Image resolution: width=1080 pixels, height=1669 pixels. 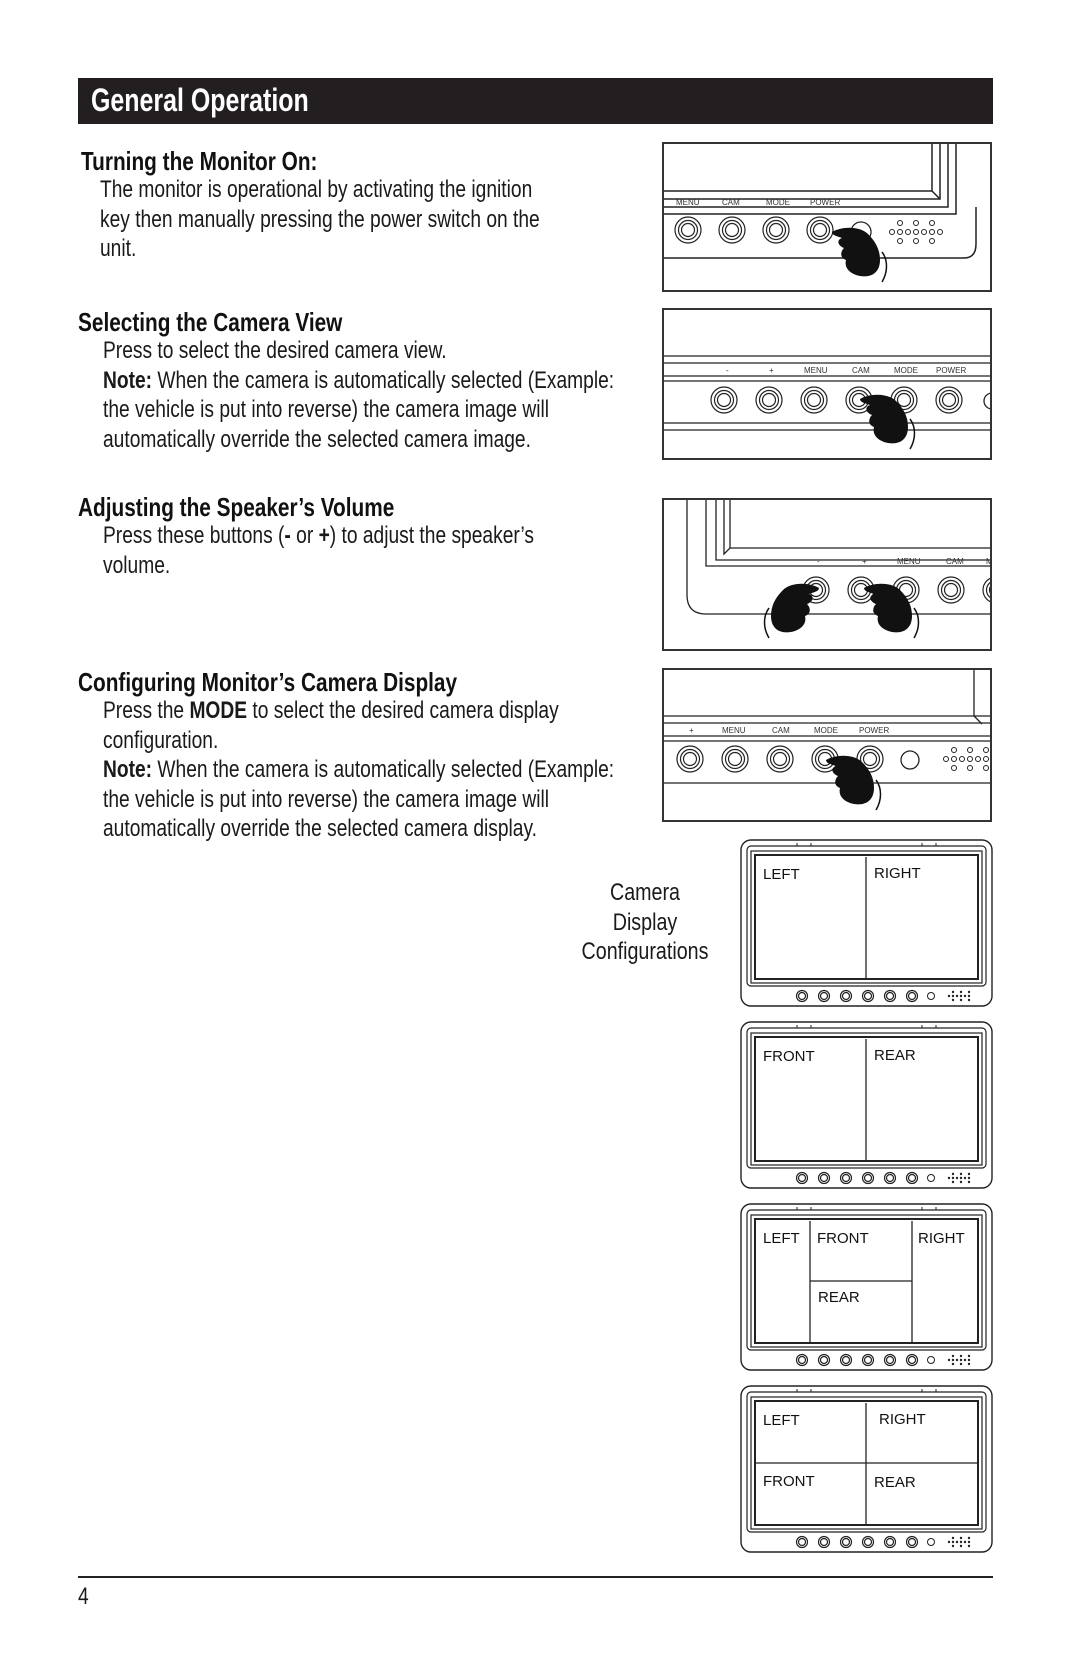 I want to click on text-run: Press the, so click(x=146, y=710).